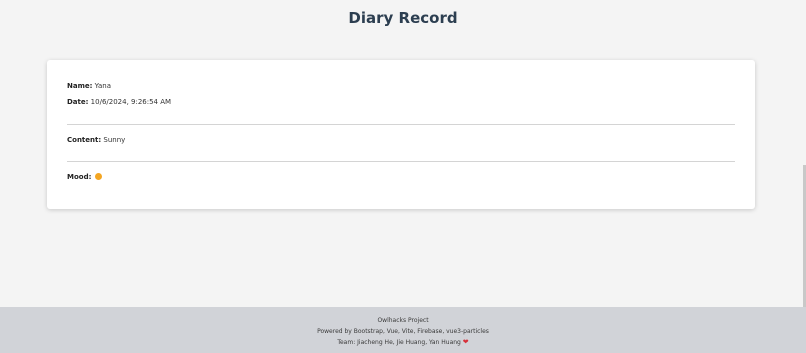 The image size is (806, 353). Describe the element at coordinates (84, 140) in the screenshot. I see `content-label: Content:` at that location.